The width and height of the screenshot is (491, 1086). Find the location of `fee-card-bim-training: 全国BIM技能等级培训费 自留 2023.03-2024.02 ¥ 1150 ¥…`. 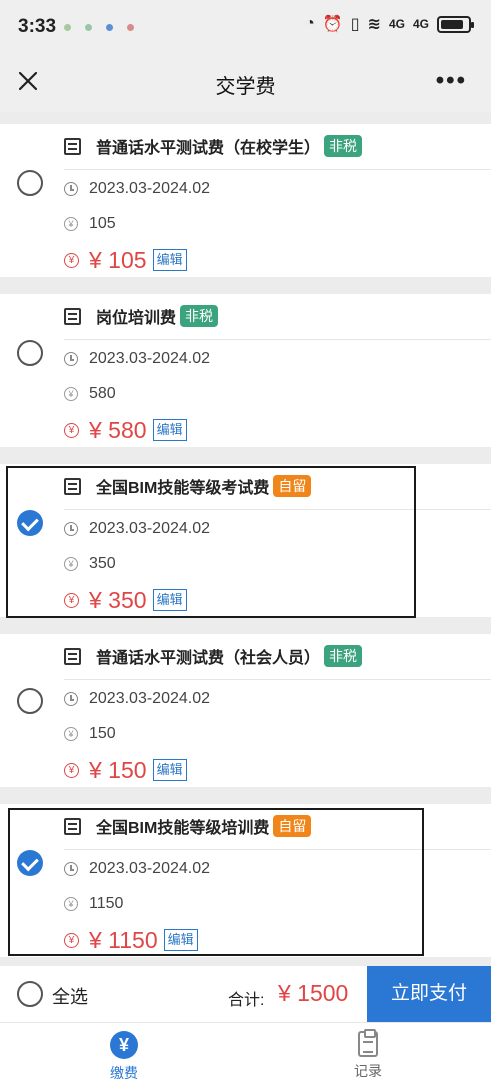

fee-card-bim-training: 全国BIM技能等级培训费 自留 2023.03-2024.02 ¥ 1150 ¥… is located at coordinates (245, 880).